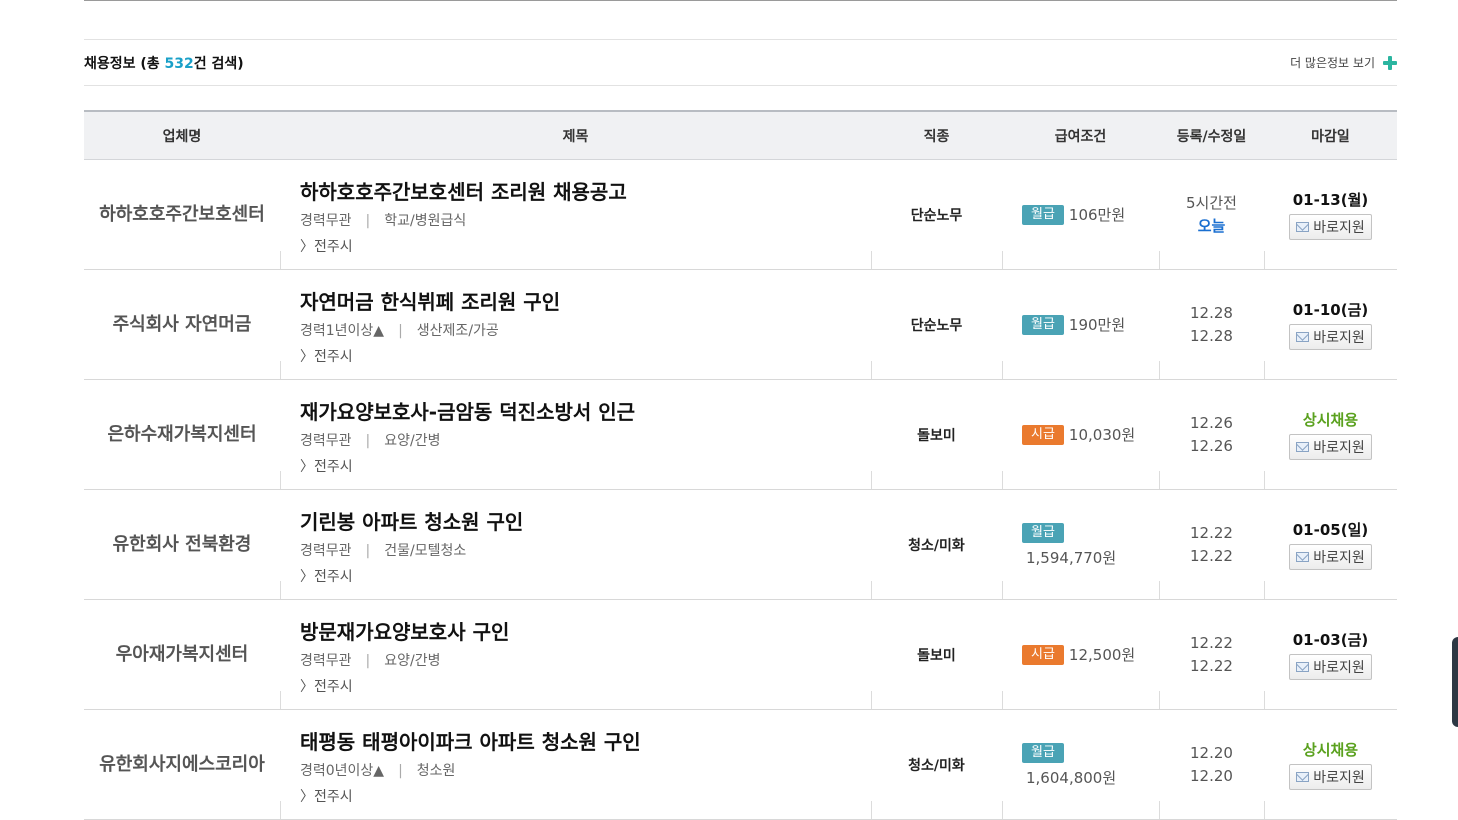 The image size is (1458, 820). Describe the element at coordinates (1102, 435) in the screenshot. I see `pay-amount: 10,030원` at that location.